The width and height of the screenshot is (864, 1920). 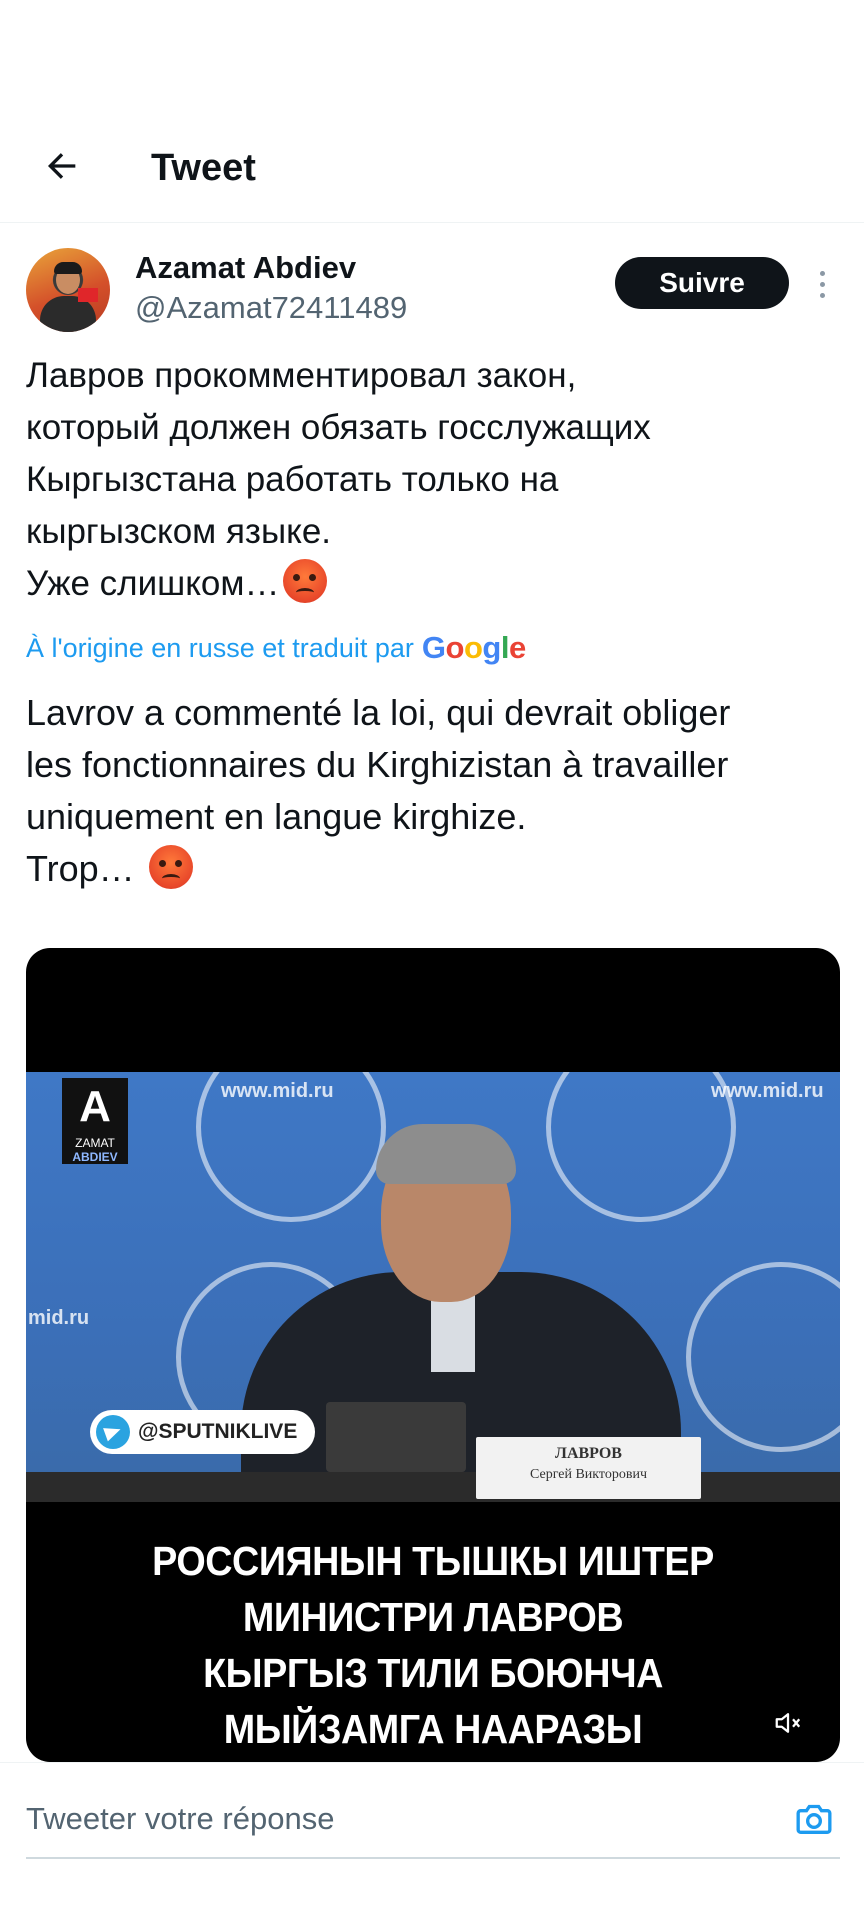 I want to click on translation-notice-label: À l'origine en russe et traduit par, so click(x=220, y=648).